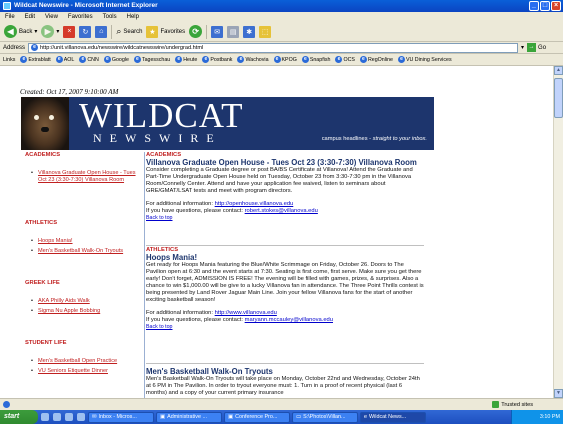 Image resolution: width=563 pixels, height=424 pixels. I want to click on stop-icon: ×, so click(69, 31).